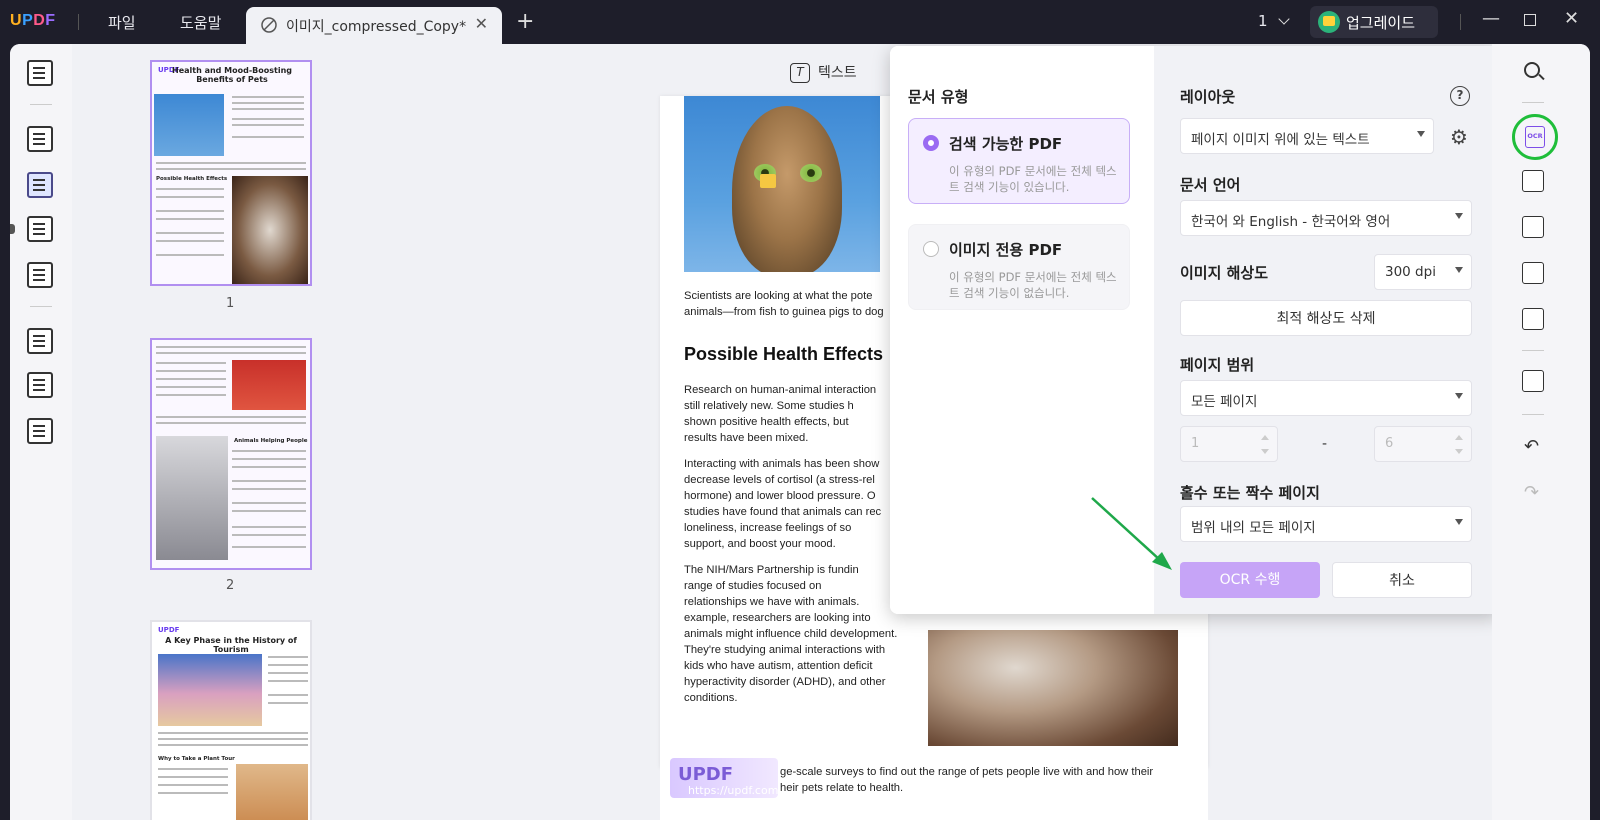 This screenshot has width=1600, height=820. What do you see at coordinates (1533, 227) in the screenshot?
I see `protect-icon` at bounding box center [1533, 227].